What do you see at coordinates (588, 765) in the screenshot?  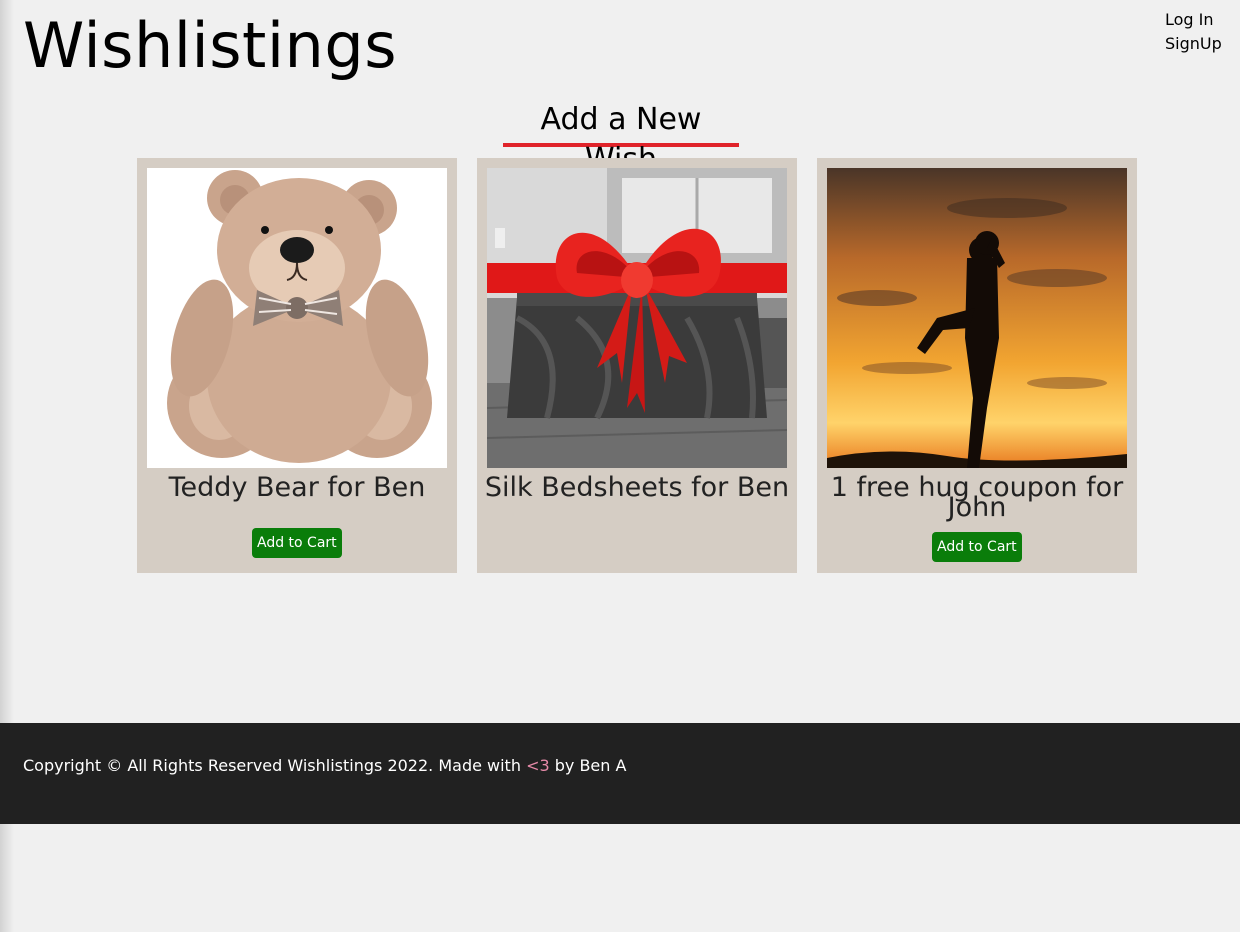 I see `copyright-suffix: by Ben A` at bounding box center [588, 765].